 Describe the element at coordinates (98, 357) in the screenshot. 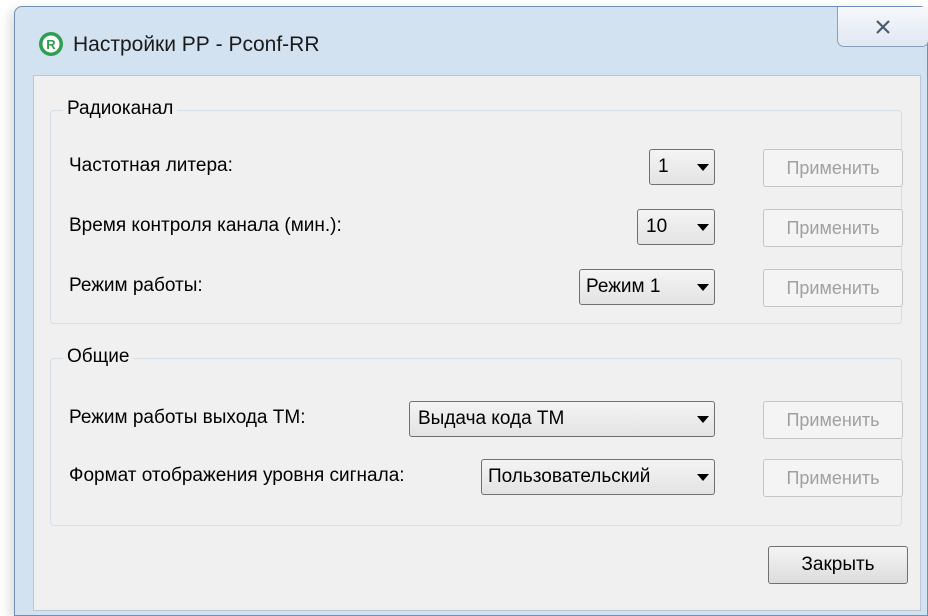

I see `group-general-caption: Общие` at that location.